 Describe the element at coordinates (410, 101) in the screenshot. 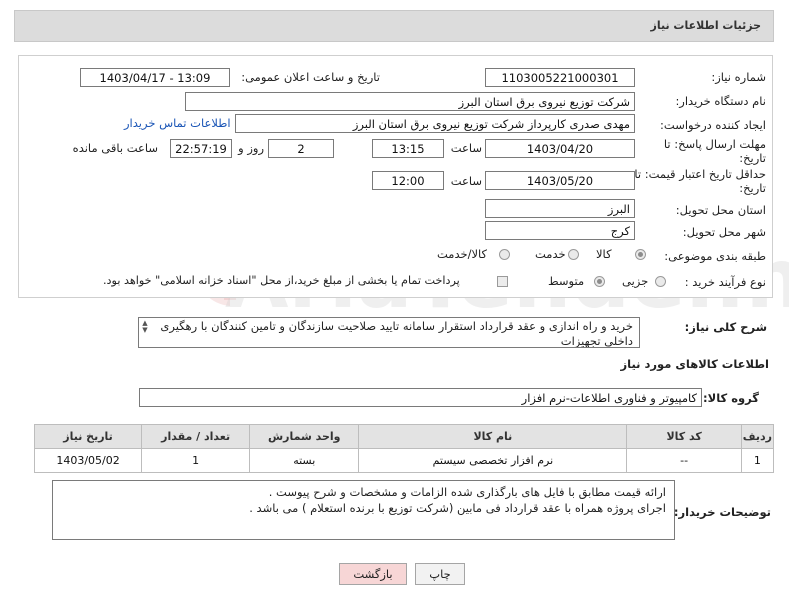

I see `buyer-org-field: شرکت توزیع نیروی برق استان البرز` at that location.